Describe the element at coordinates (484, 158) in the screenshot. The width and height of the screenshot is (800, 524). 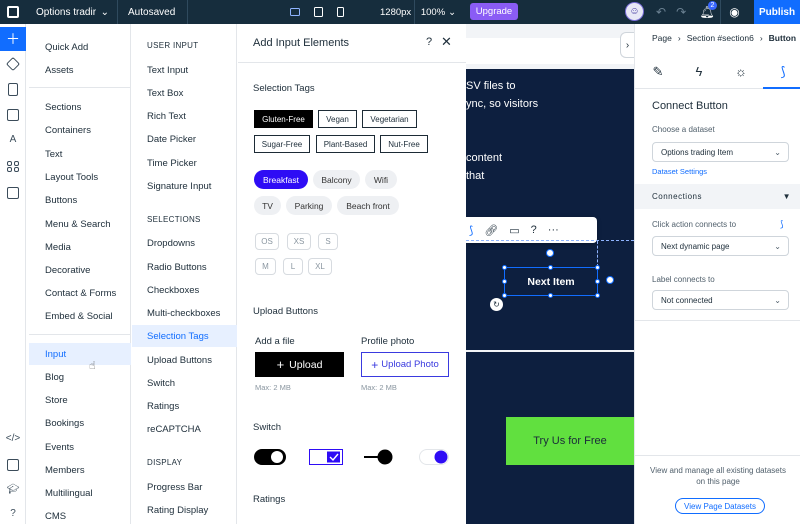
I see `canvas-text: content` at that location.